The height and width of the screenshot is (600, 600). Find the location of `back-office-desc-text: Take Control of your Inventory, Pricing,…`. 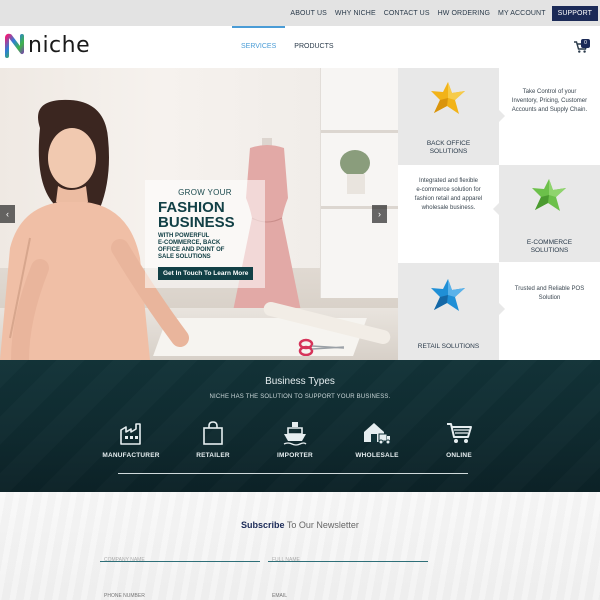

back-office-desc-text: Take Control of your Inventory, Pricing,… is located at coordinates (549, 101).